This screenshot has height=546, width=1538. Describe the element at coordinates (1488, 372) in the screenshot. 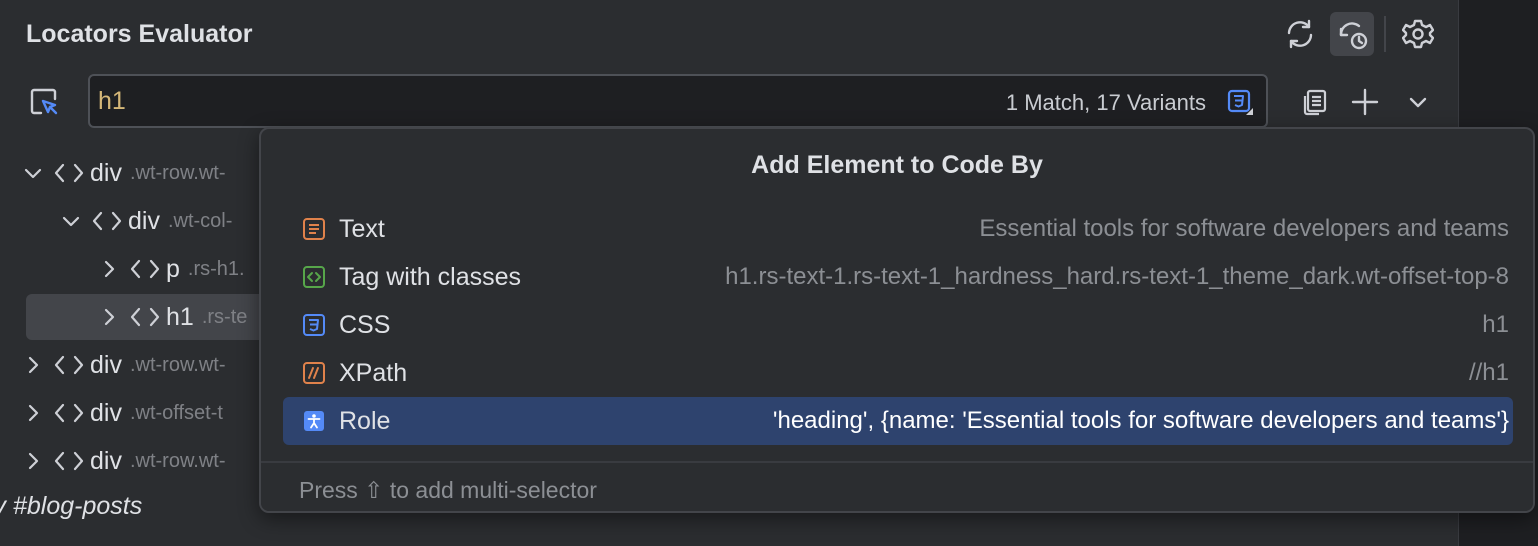

I see `option-value: //h1` at that location.